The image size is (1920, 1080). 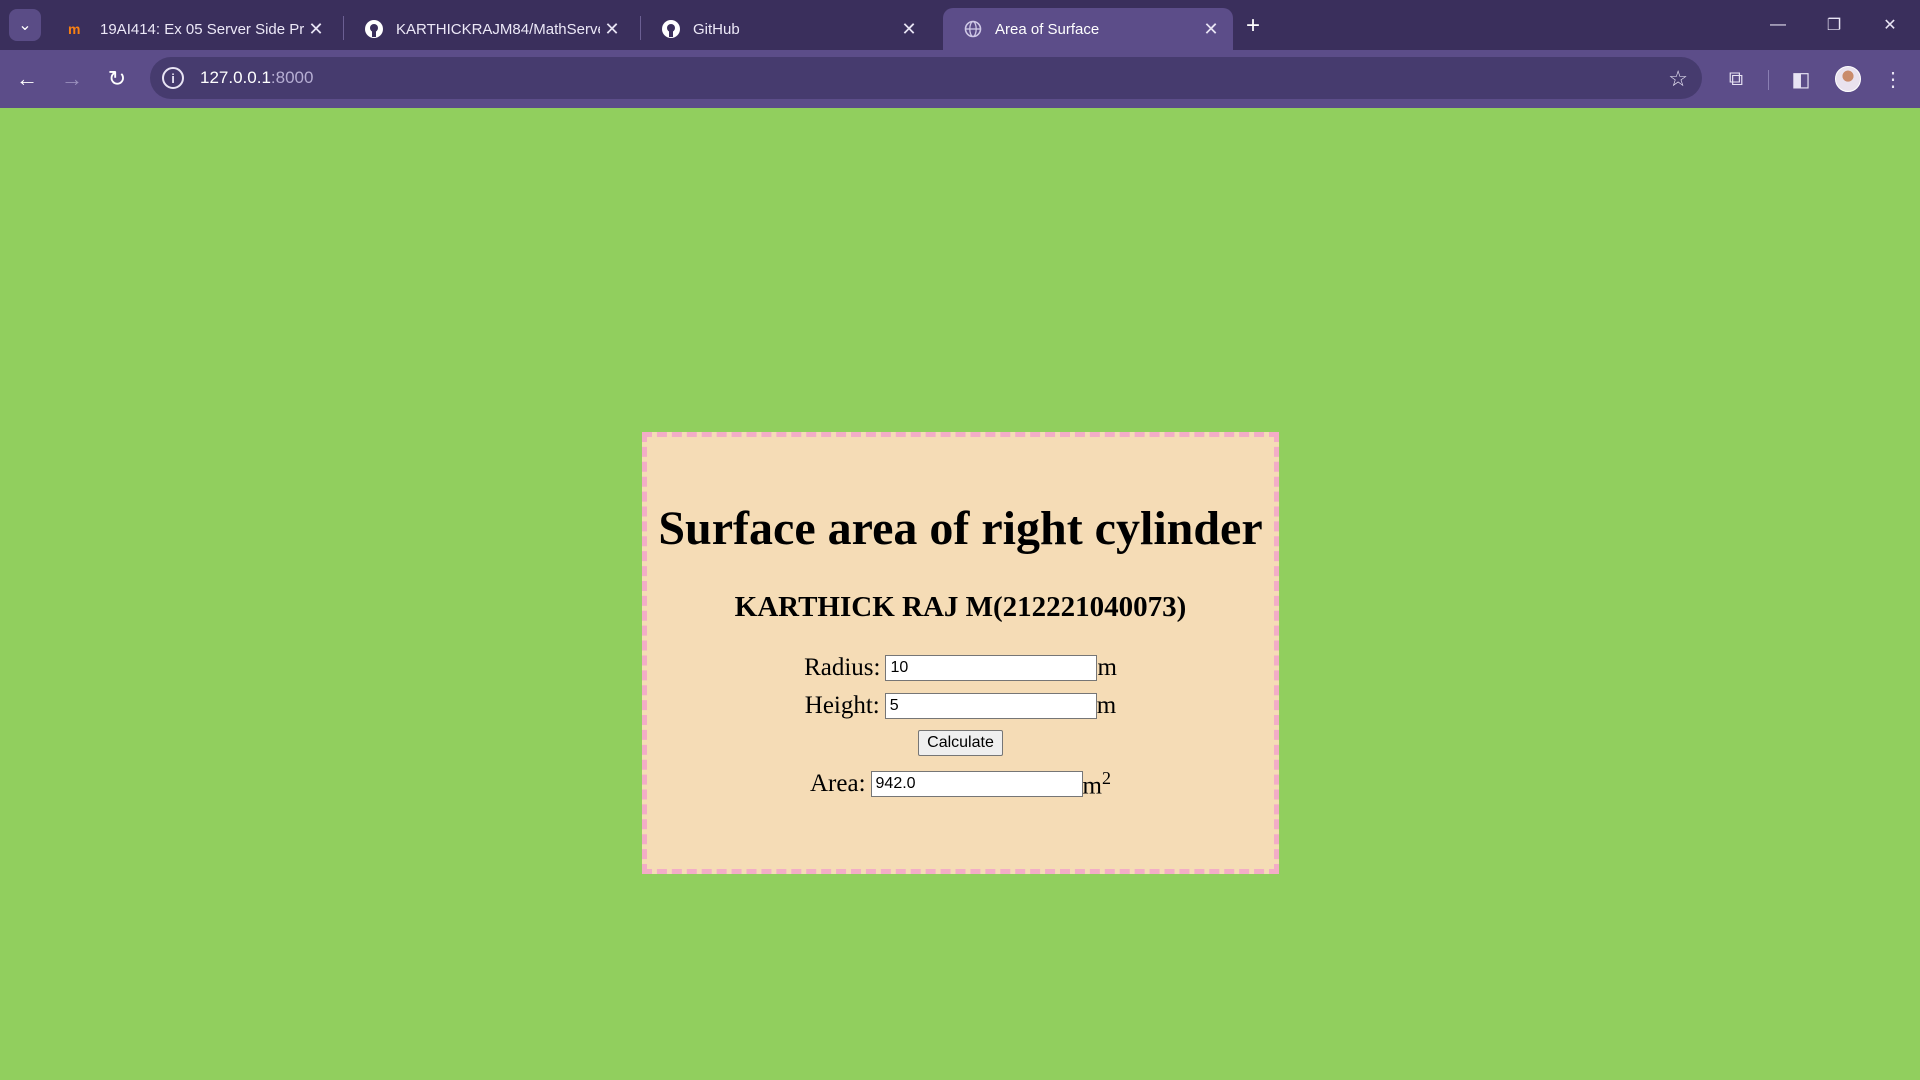 What do you see at coordinates (235, 77) in the screenshot?
I see `url-host: 127.0.0.1` at bounding box center [235, 77].